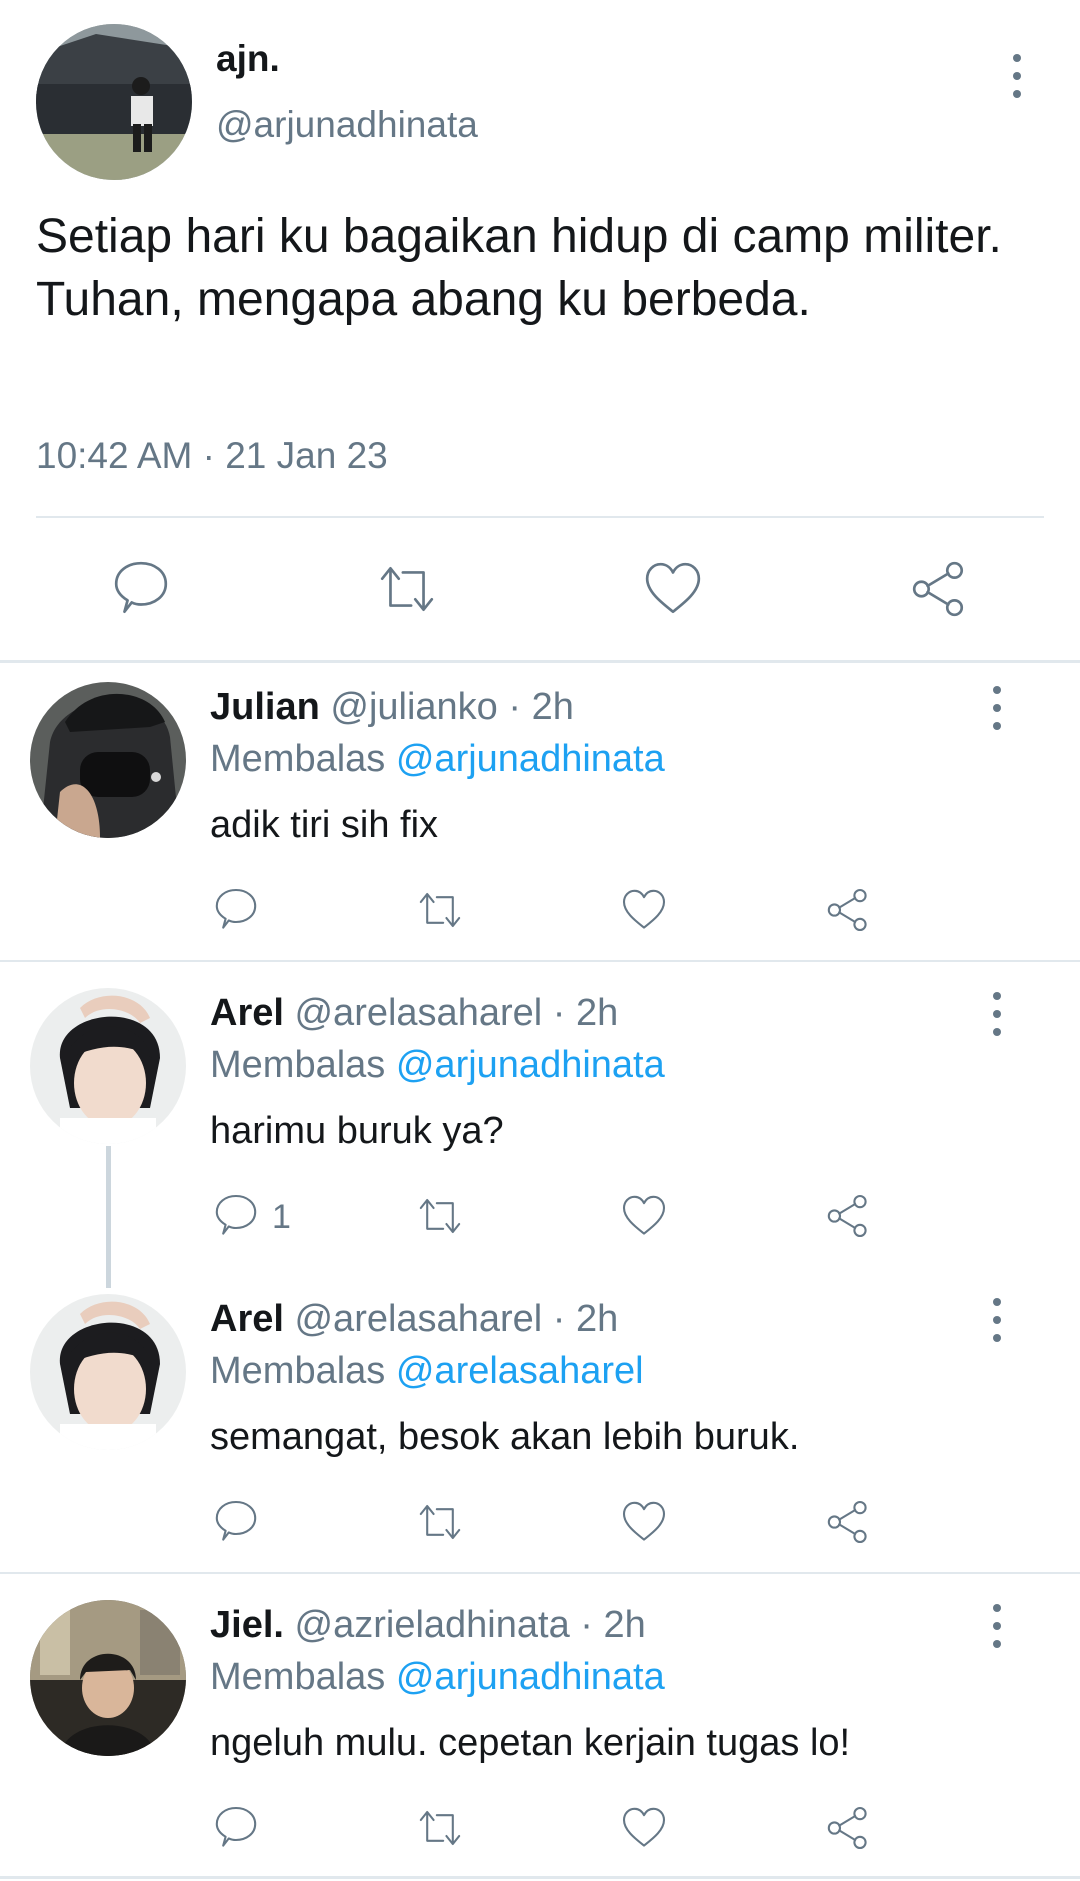 This screenshot has height=1881, width=1080. Describe the element at coordinates (432, 1625) in the screenshot. I see `reply-author-handle: @azrieladhinata` at that location.